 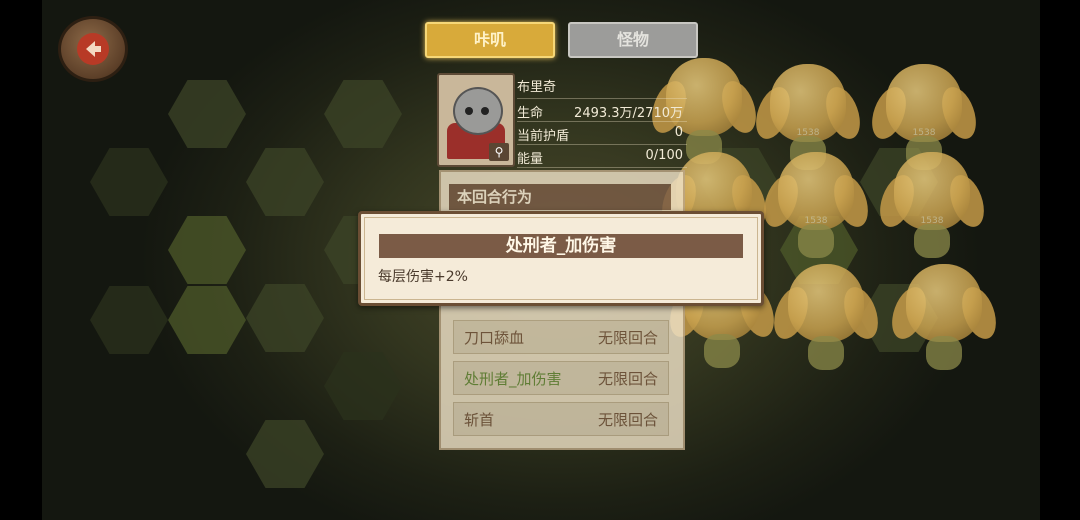 I want to click on character-name: 布里奇, so click(x=602, y=86).